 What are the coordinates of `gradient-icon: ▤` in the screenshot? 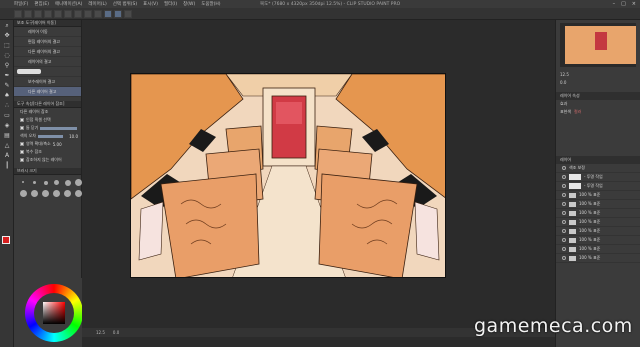 It's located at (7, 135).